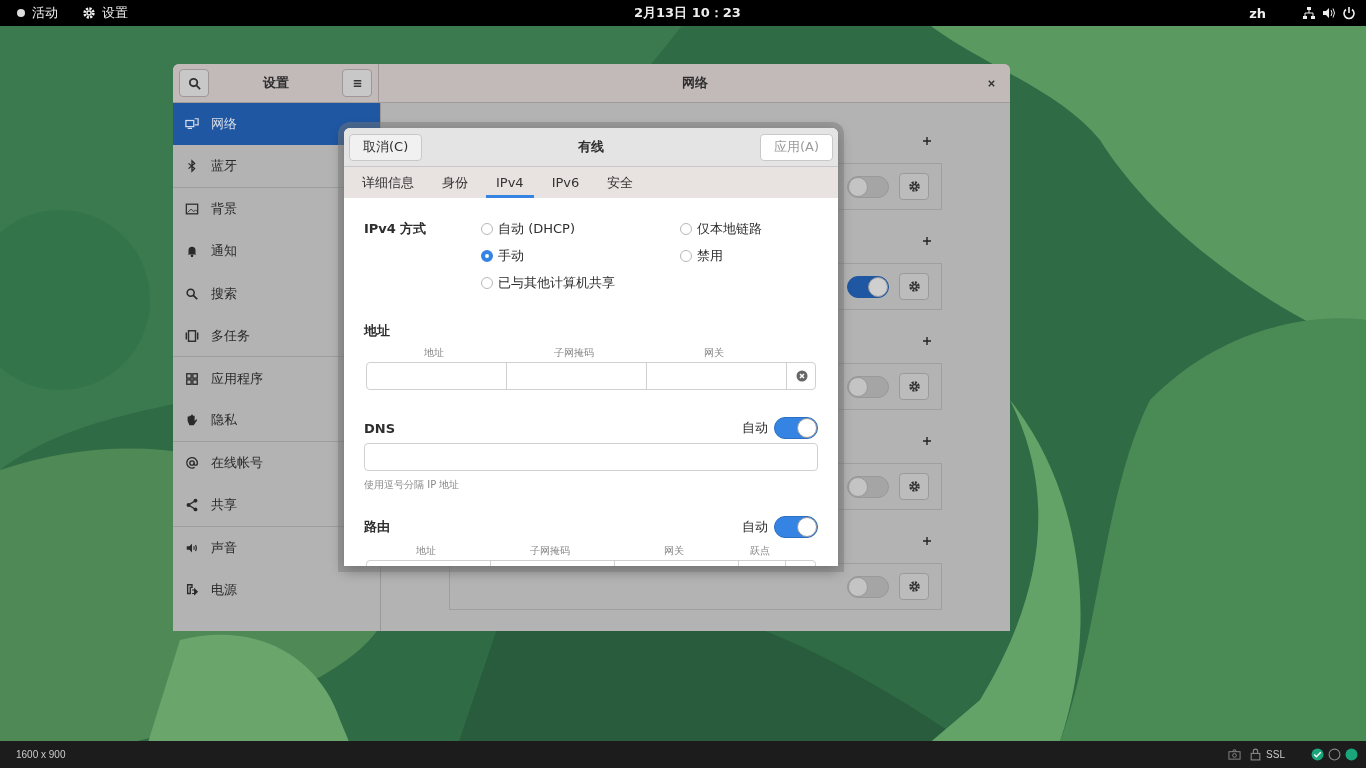 This screenshot has height=768, width=1366. Describe the element at coordinates (759, 551) in the screenshot. I see `column-header: 跃点` at that location.